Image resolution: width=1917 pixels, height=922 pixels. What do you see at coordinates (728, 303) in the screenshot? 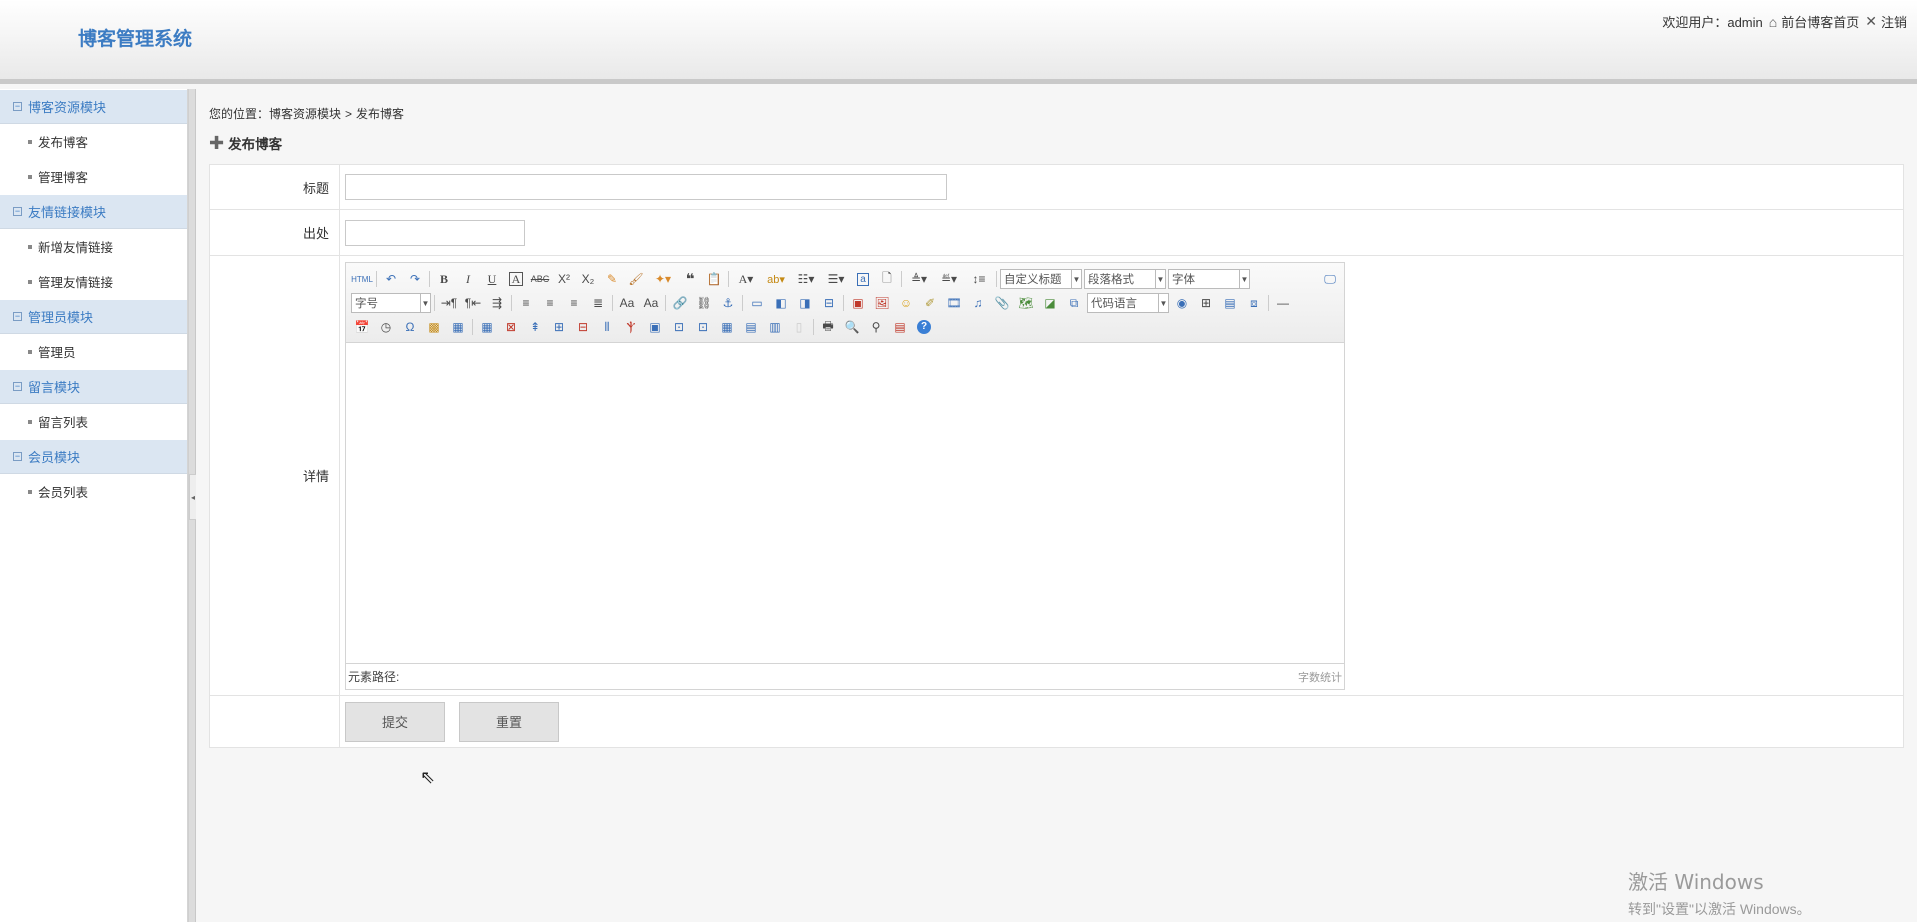
I see `anchor-icon: ⚓` at bounding box center [728, 303].